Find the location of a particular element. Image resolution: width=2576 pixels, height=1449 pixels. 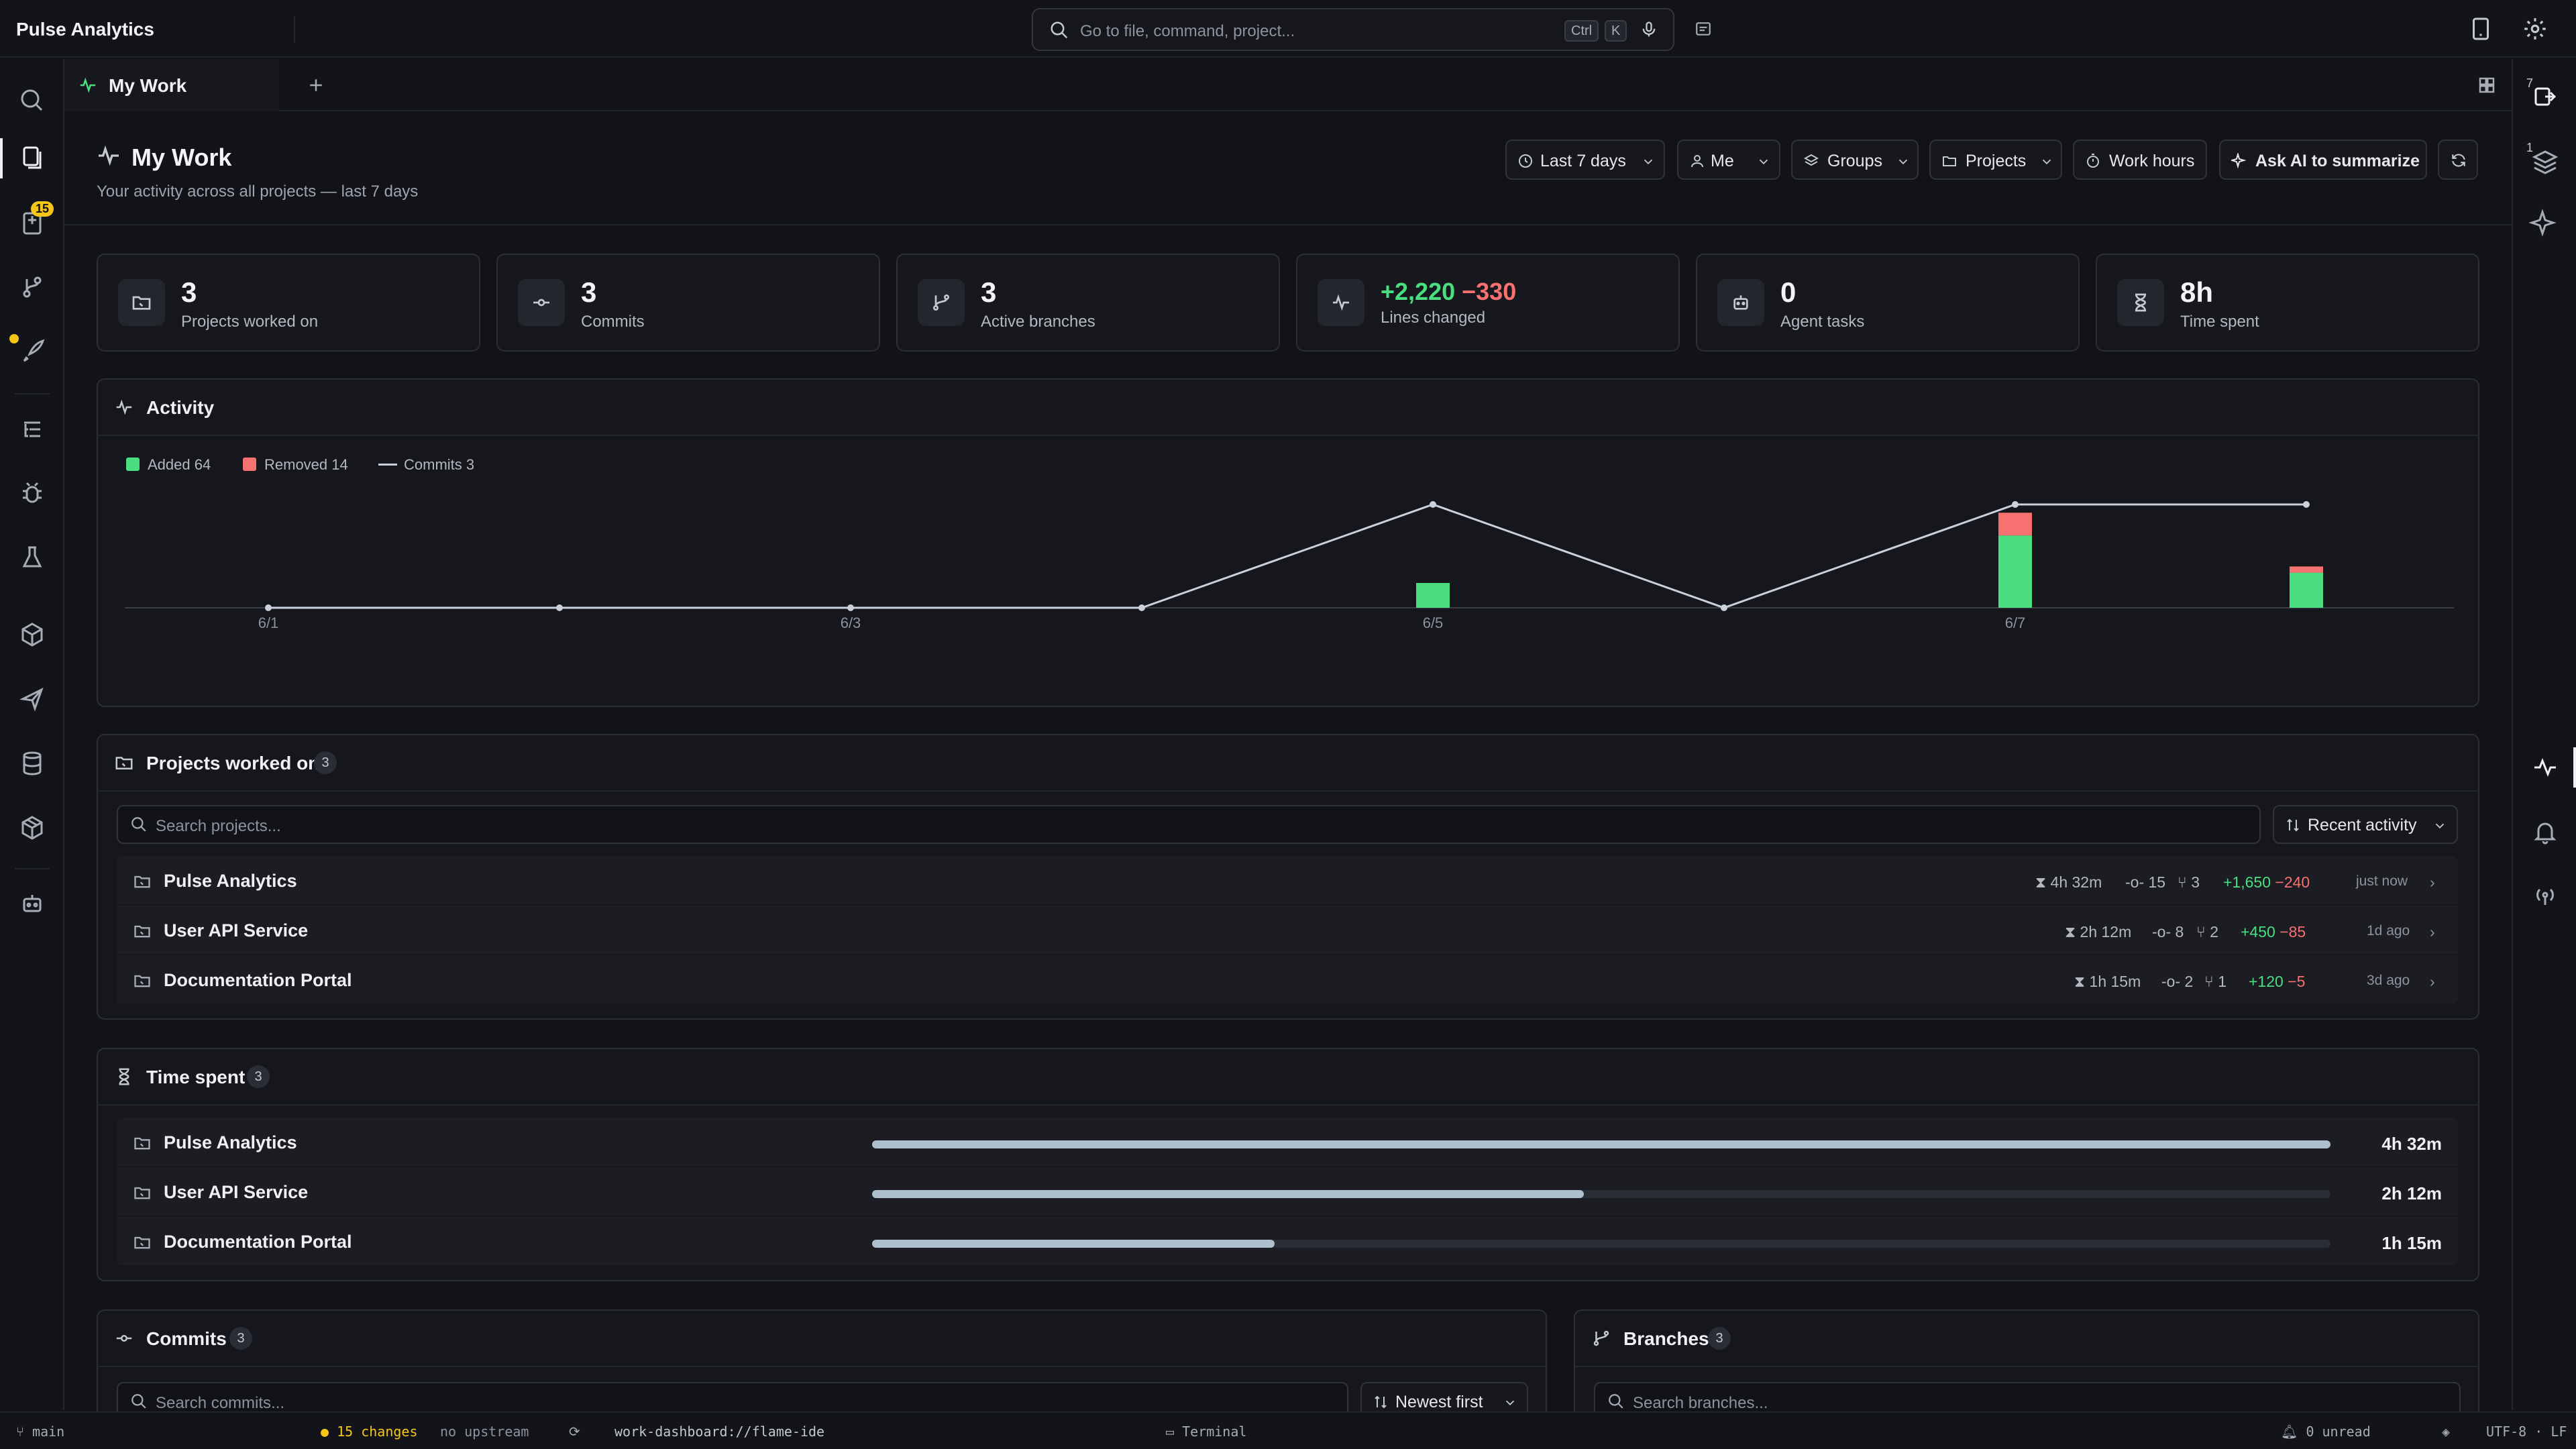

refresh-button is located at coordinates (2458, 160).